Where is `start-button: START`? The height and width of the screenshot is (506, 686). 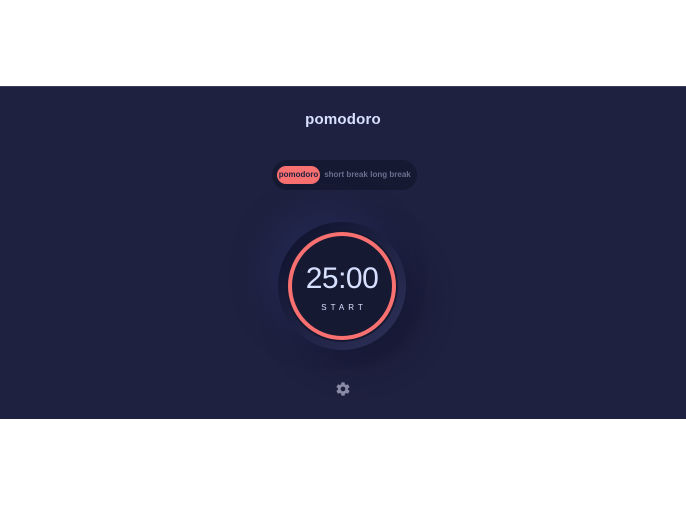
start-button: START is located at coordinates (342, 307).